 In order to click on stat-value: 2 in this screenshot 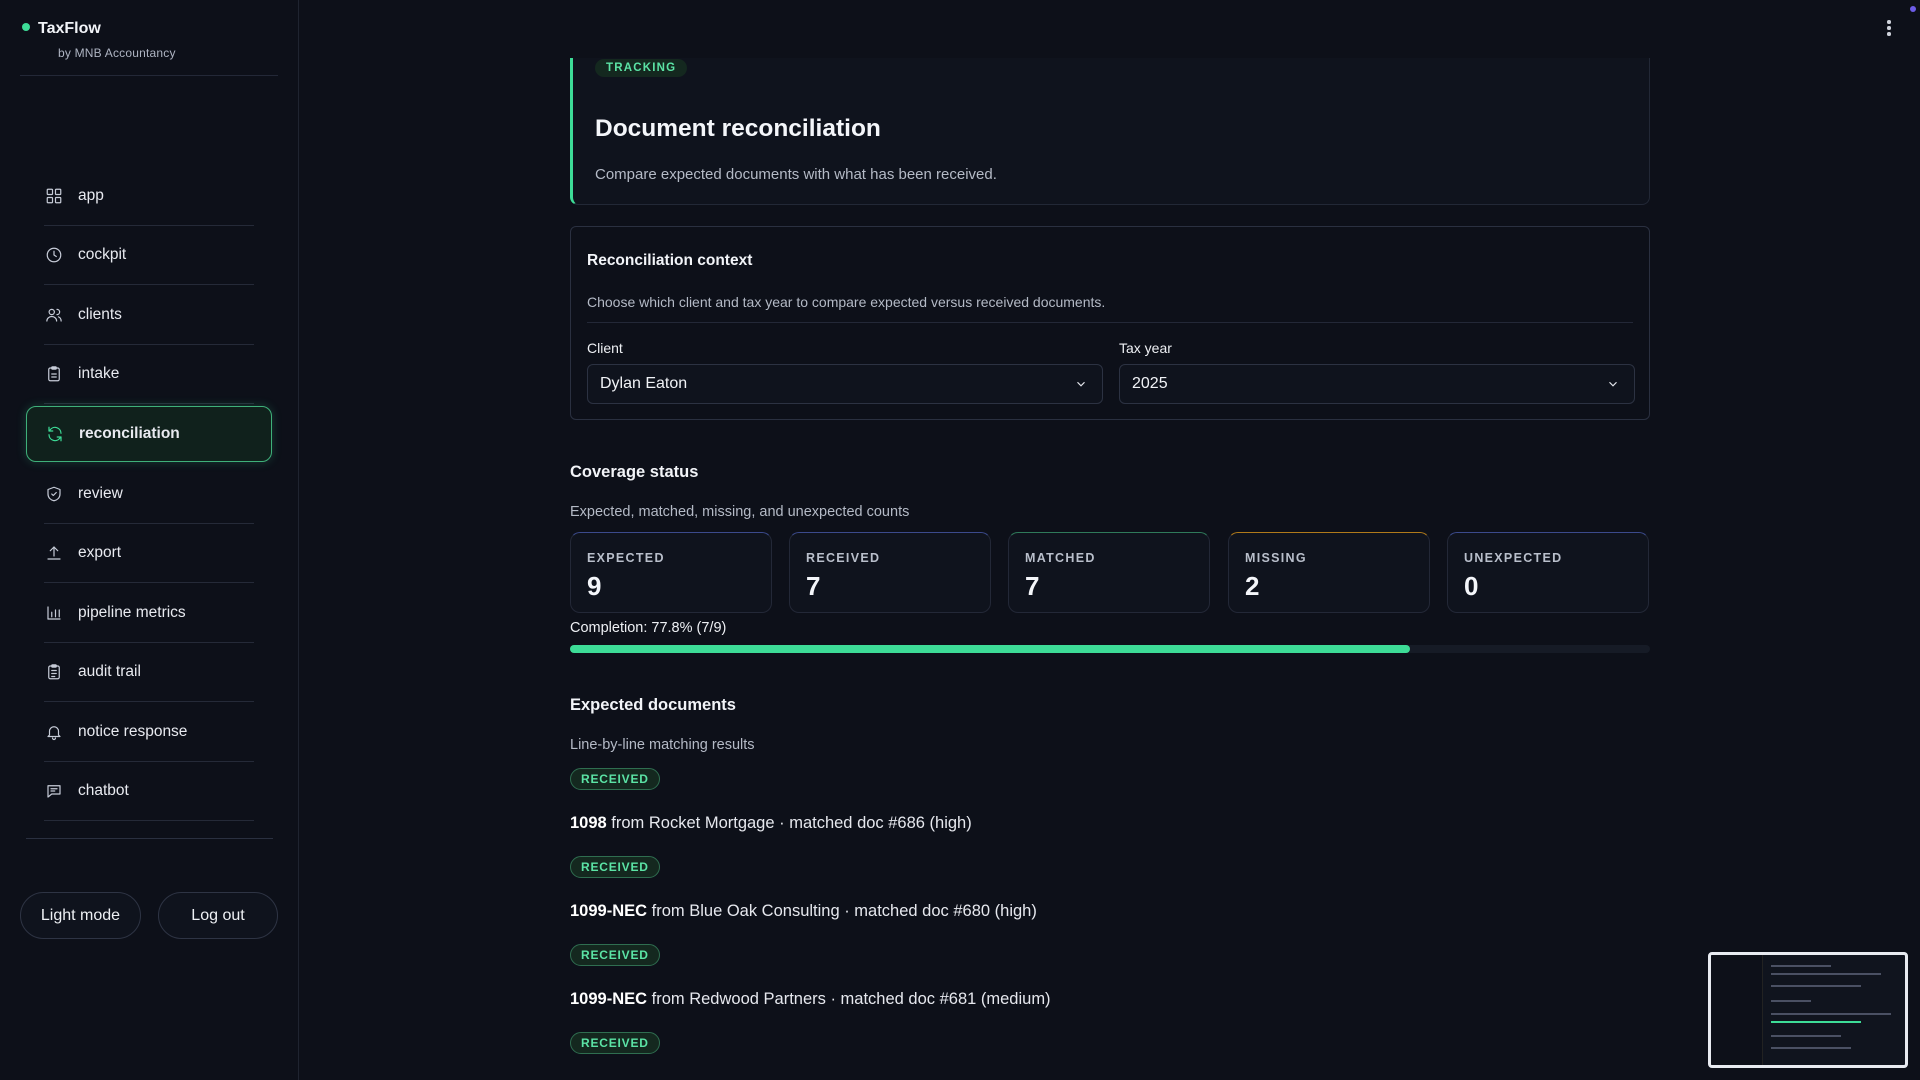, I will do `click(1252, 586)`.